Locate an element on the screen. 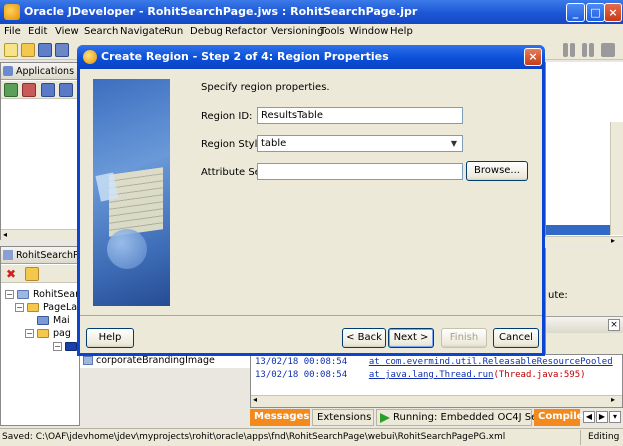 This screenshot has width=623, height=446. editor-vscrollbar is located at coordinates (616, 178).